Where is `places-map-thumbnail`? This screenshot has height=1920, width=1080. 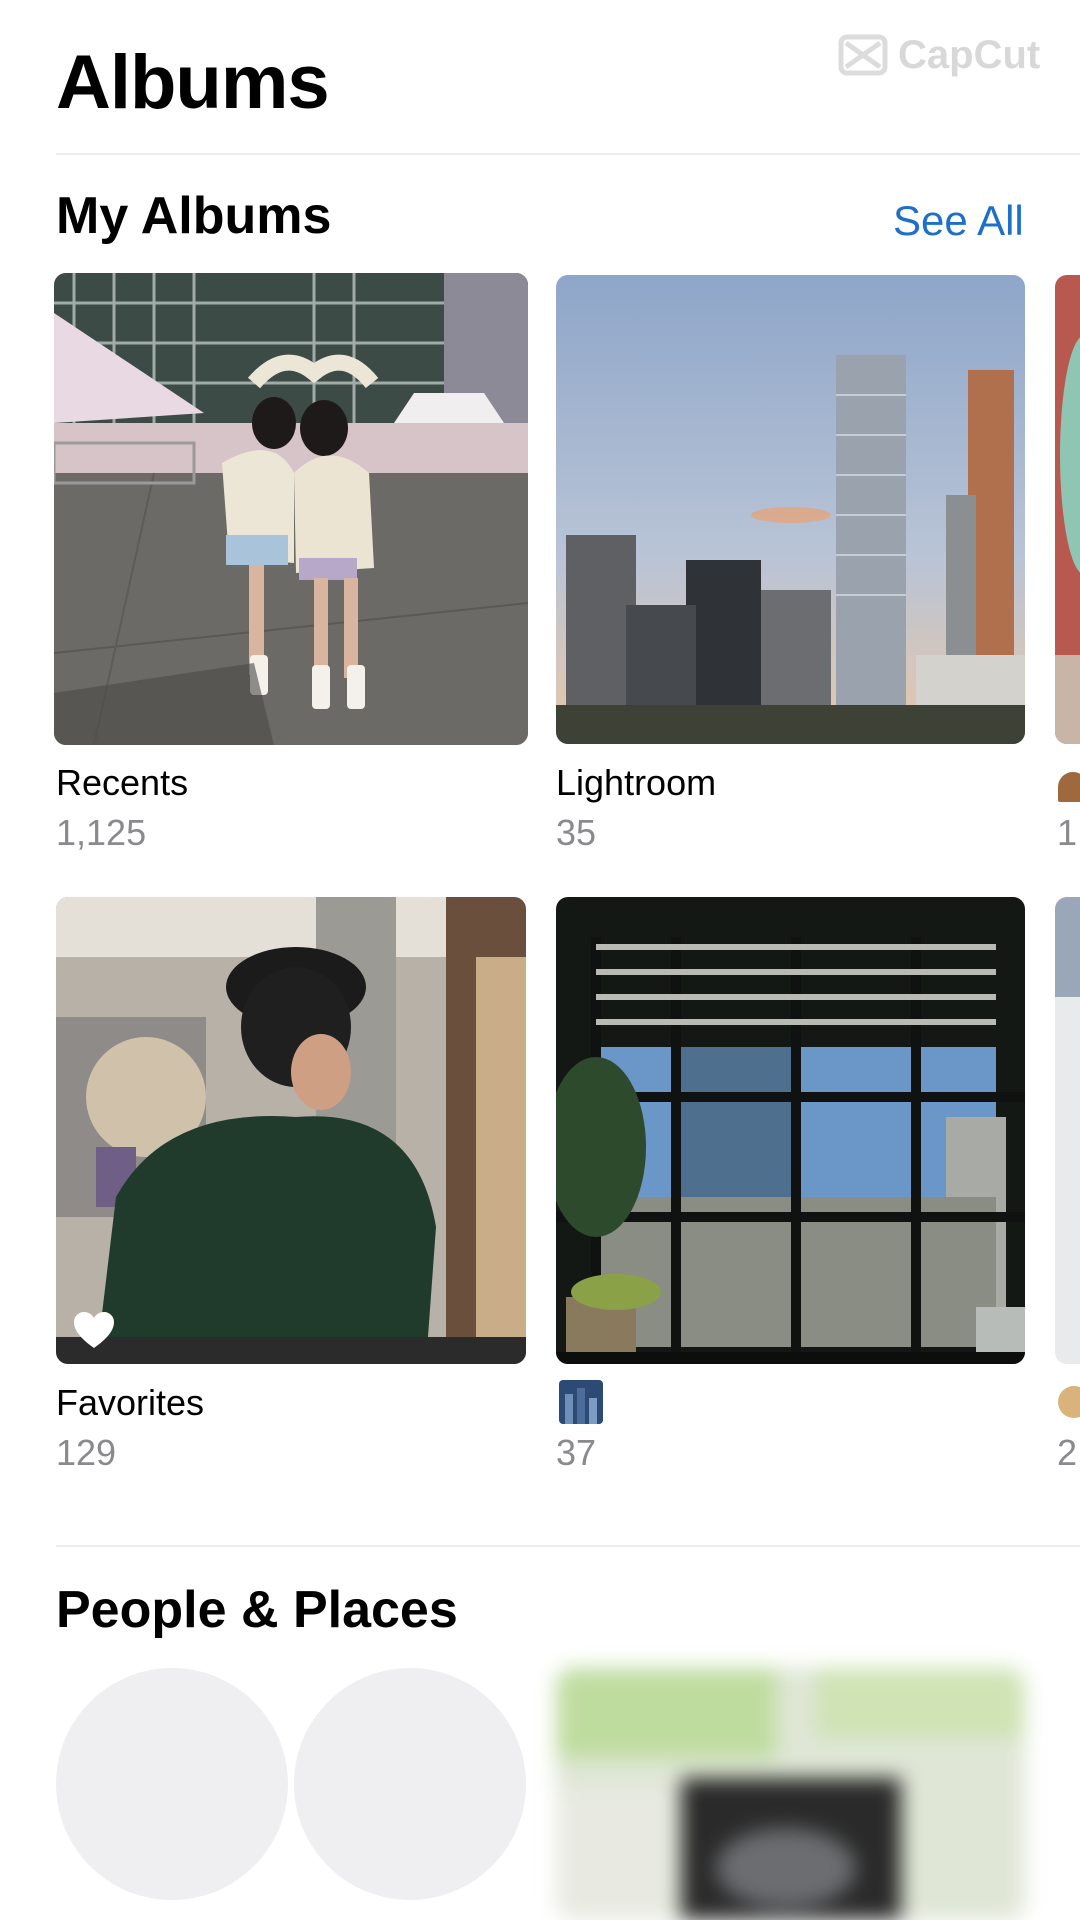 places-map-thumbnail is located at coordinates (790, 1794).